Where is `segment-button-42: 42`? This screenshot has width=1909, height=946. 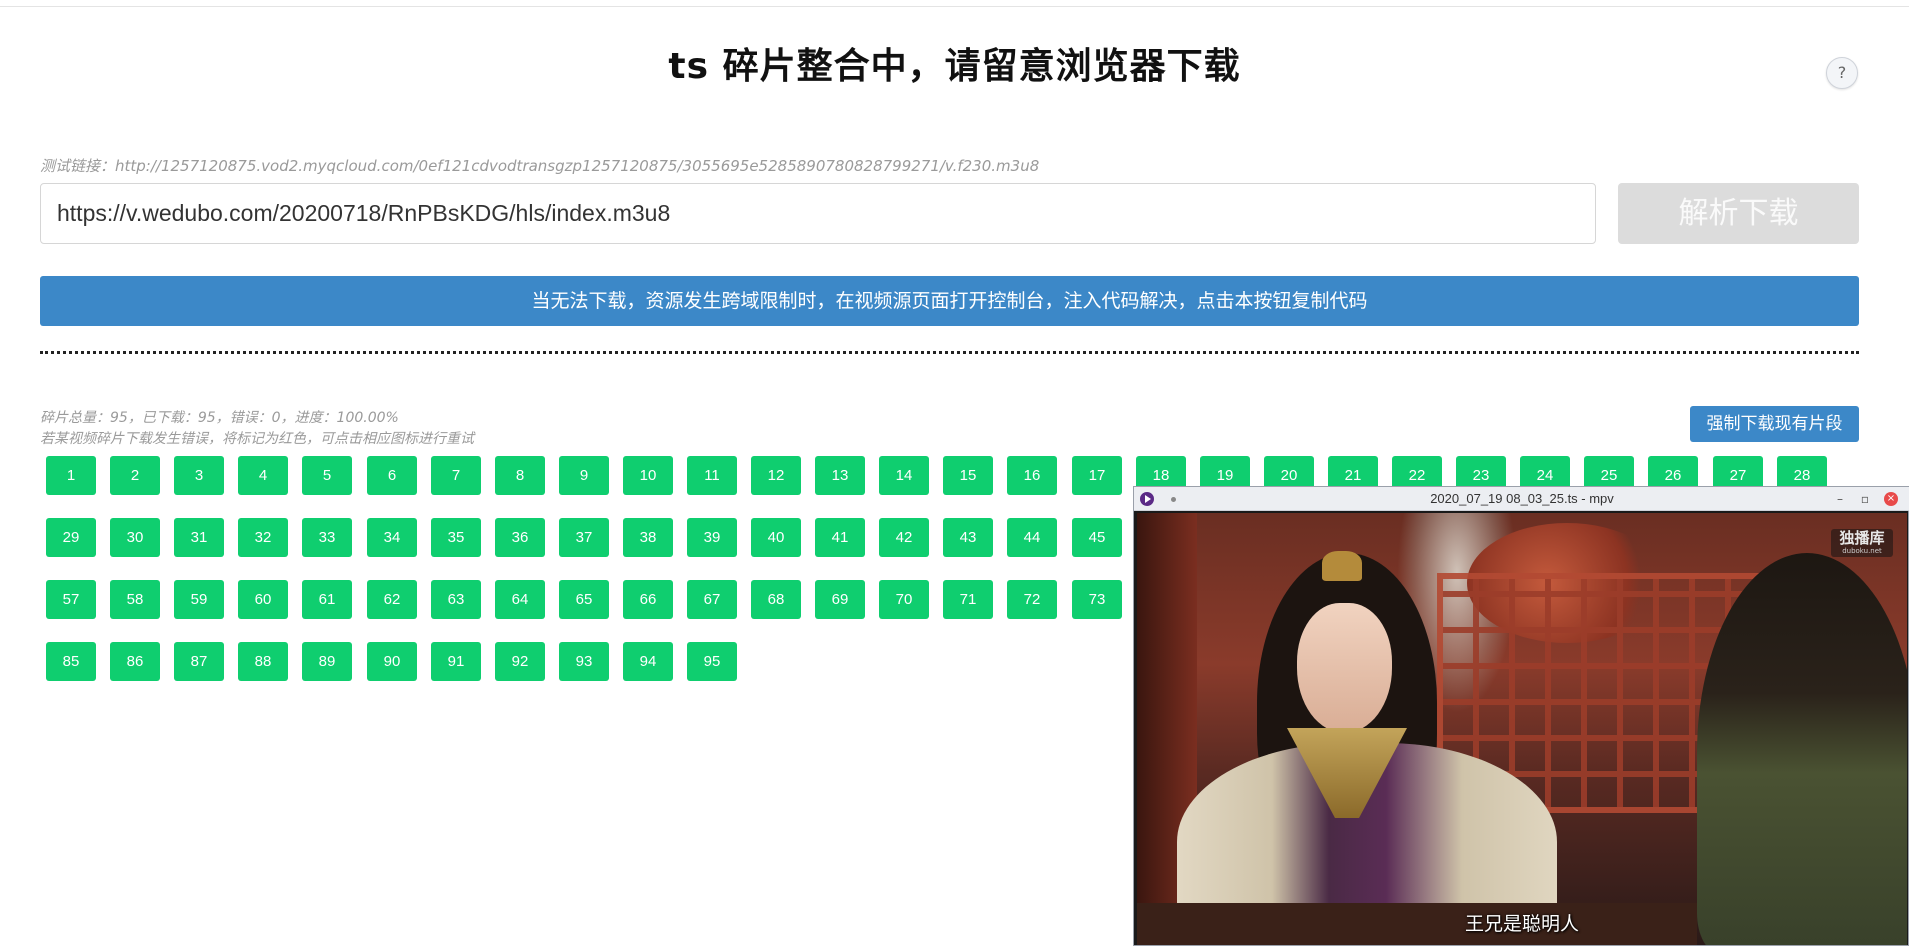 segment-button-42: 42 is located at coordinates (904, 537).